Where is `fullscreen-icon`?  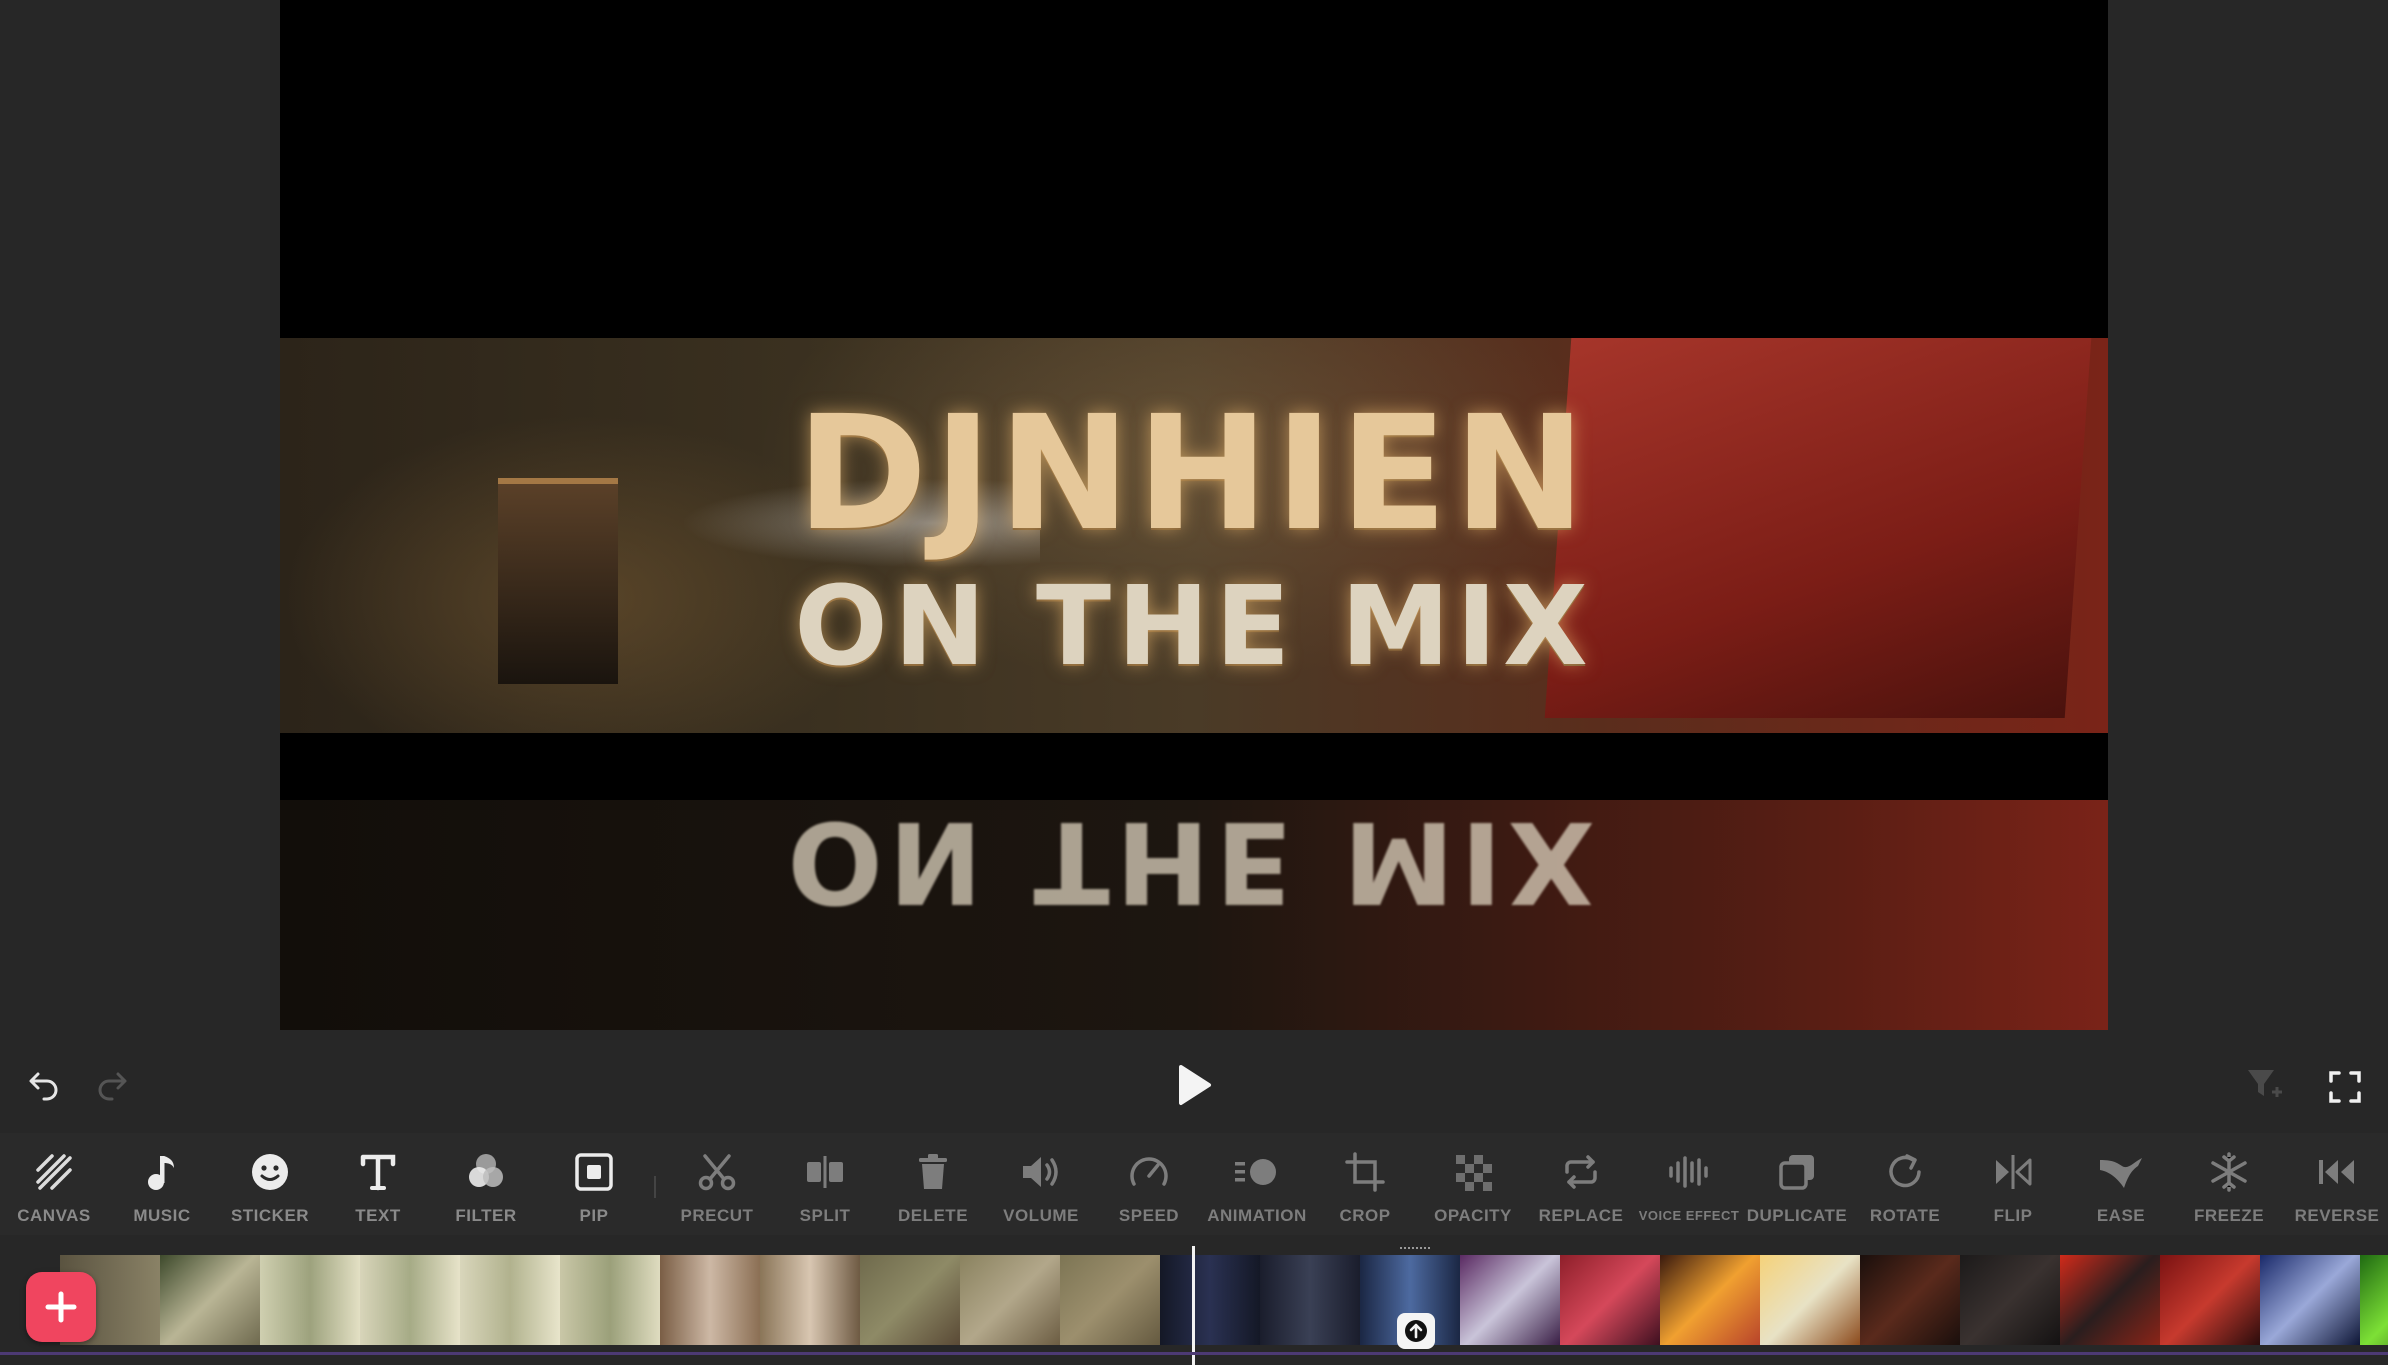
fullscreen-icon is located at coordinates (2345, 1087).